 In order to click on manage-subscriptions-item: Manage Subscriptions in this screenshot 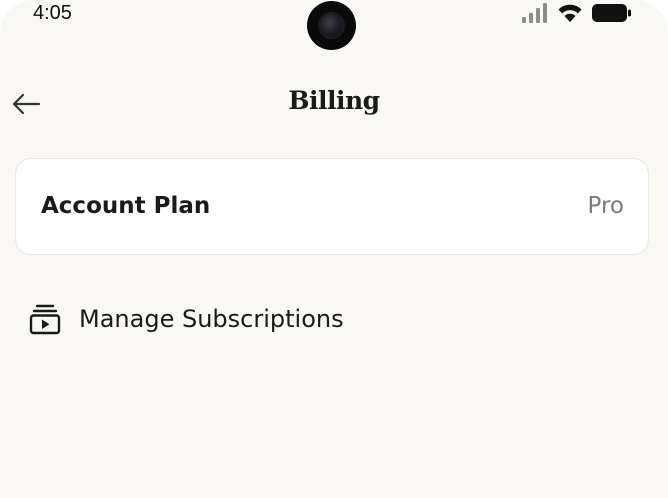, I will do `click(186, 319)`.